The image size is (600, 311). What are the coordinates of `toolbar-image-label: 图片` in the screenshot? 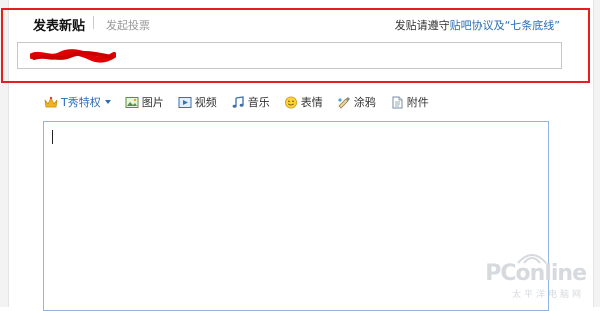 It's located at (152, 102).